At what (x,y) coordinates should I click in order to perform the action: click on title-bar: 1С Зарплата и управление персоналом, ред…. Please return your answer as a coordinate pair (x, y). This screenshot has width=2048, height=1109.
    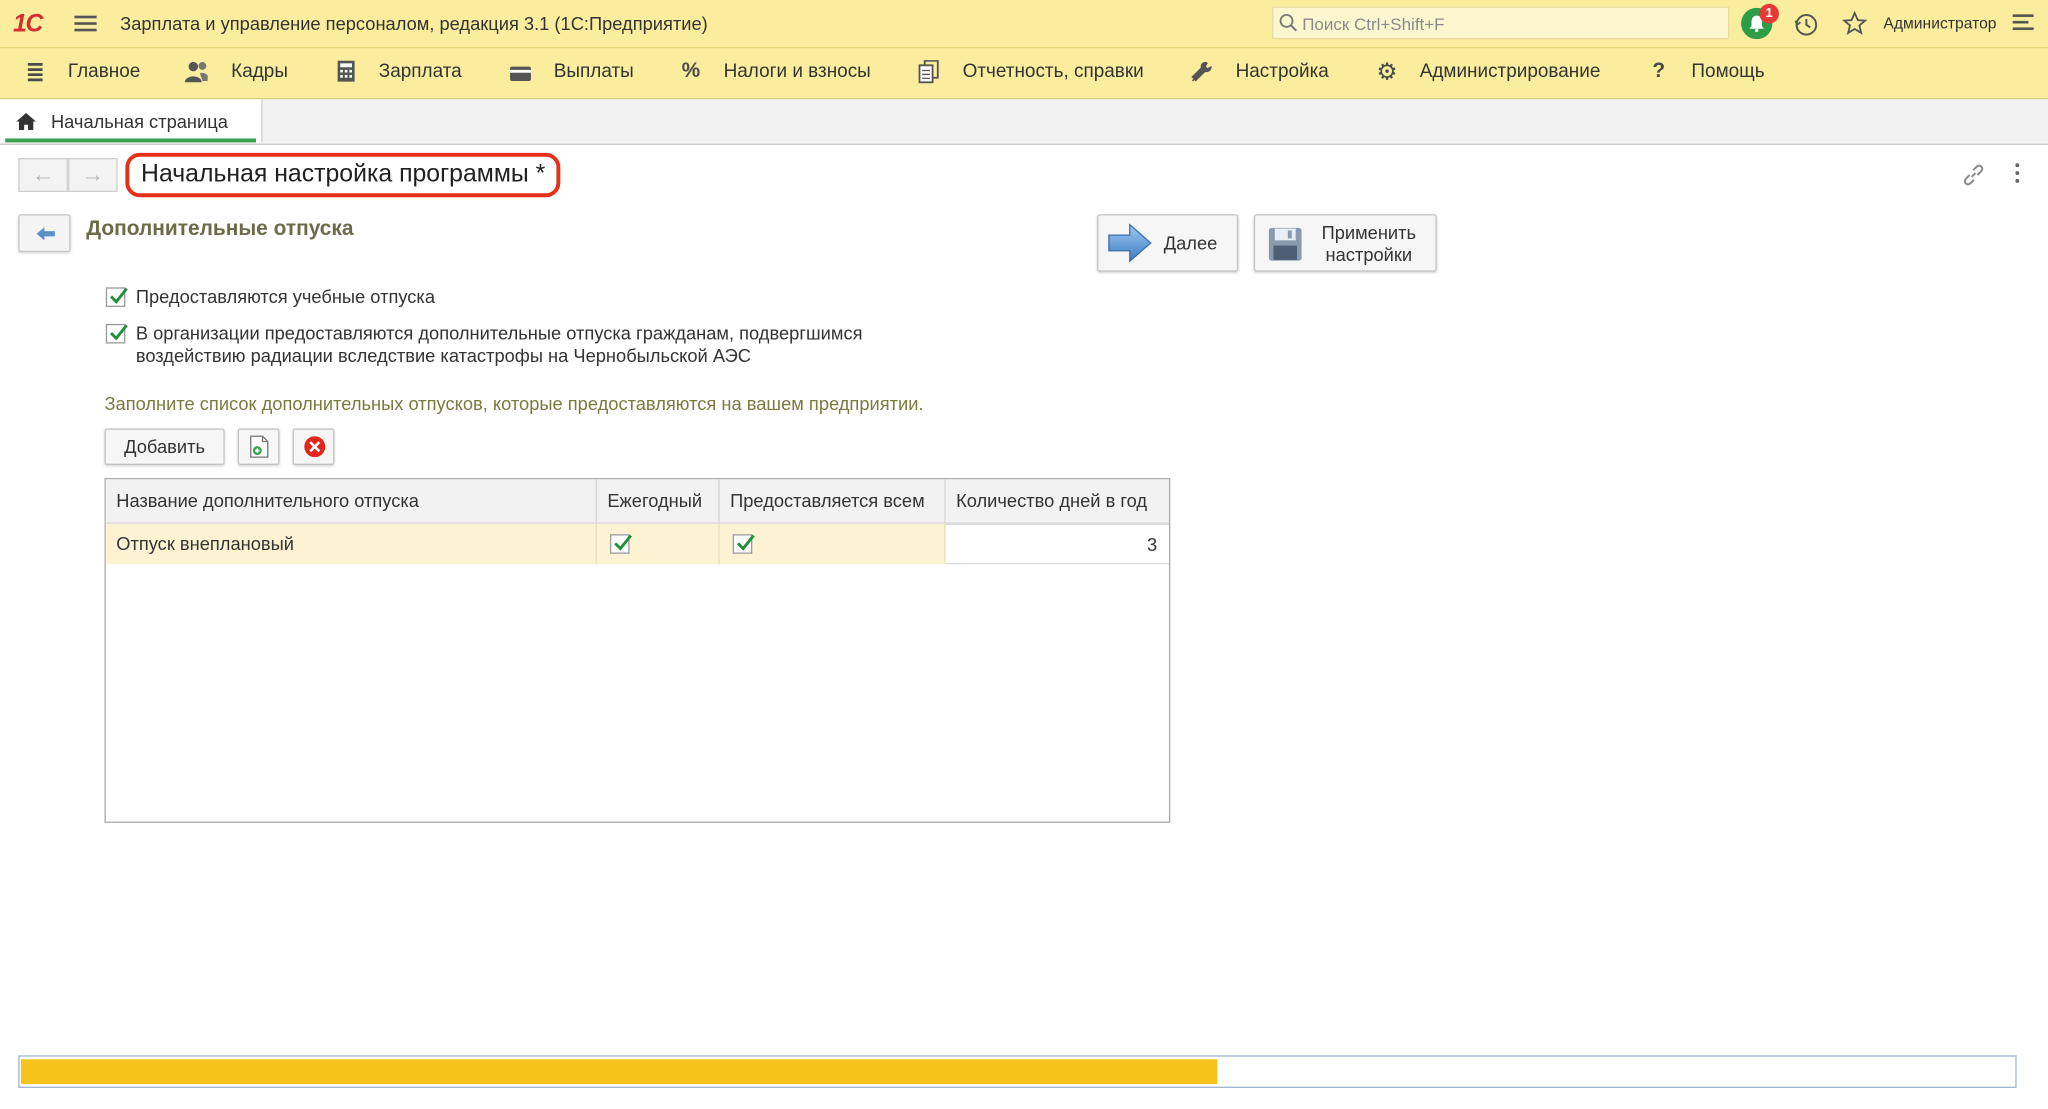
    Looking at the image, I should click on (1024, 24).